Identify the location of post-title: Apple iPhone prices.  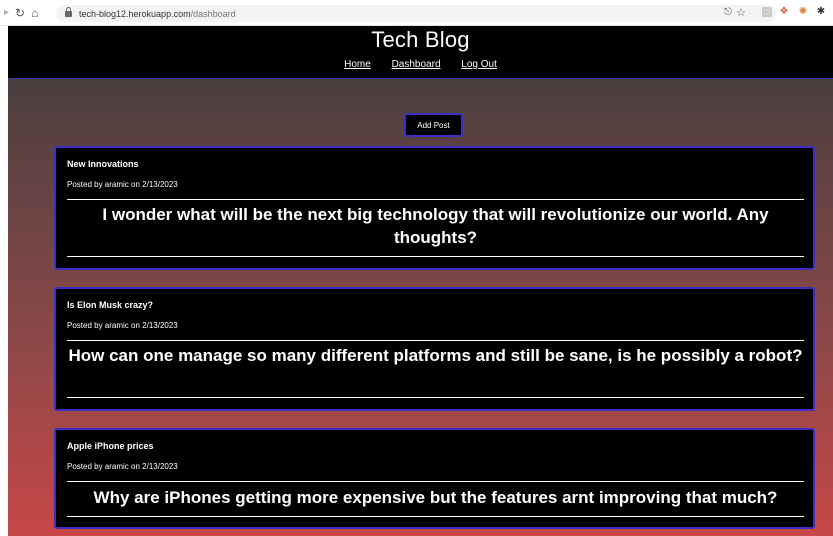
(110, 446).